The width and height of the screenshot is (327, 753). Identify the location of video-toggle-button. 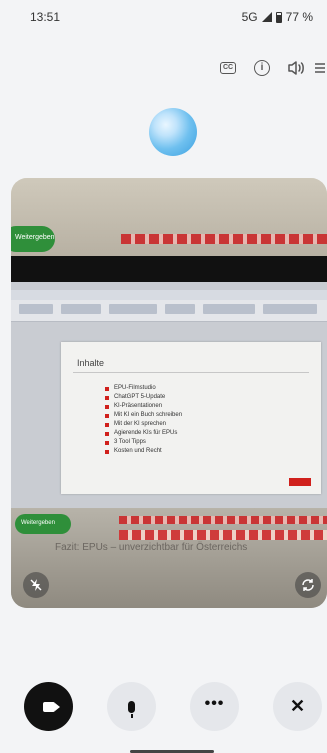
(48, 706).